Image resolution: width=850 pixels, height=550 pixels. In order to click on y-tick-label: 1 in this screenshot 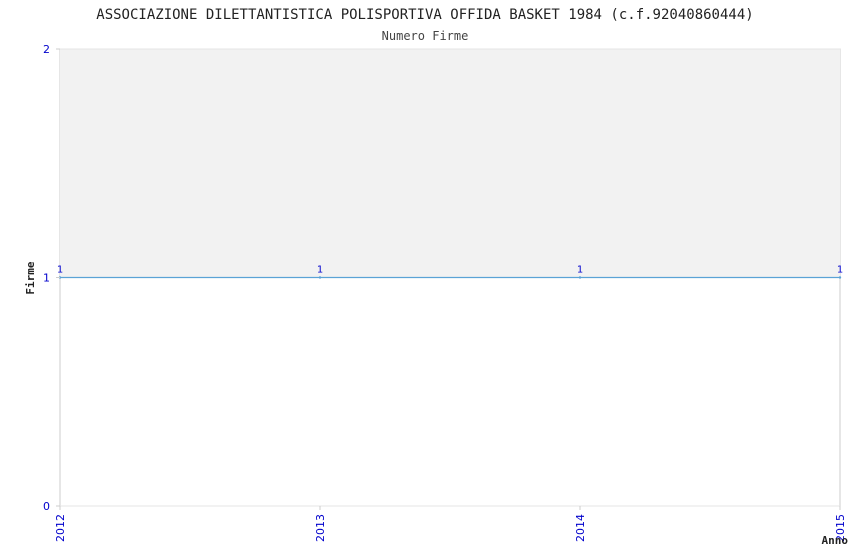, I will do `click(46, 278)`.